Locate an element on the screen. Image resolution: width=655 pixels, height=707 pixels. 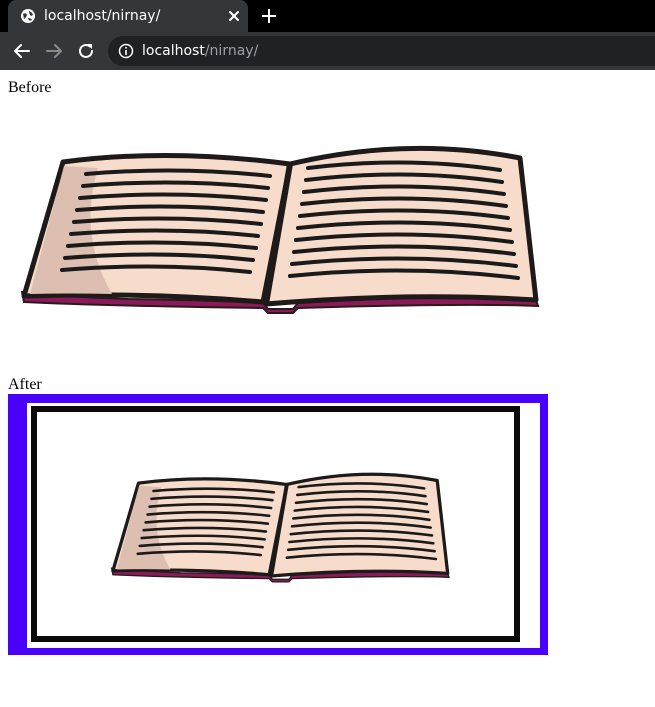
plus-icon is located at coordinates (269, 16).